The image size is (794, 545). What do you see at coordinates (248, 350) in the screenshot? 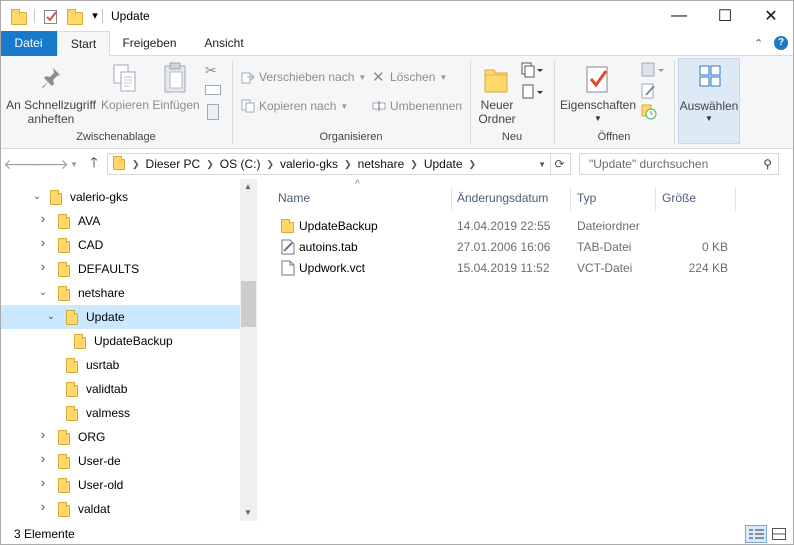
I see `nav-scrollbar: ▲ ▼` at bounding box center [248, 350].